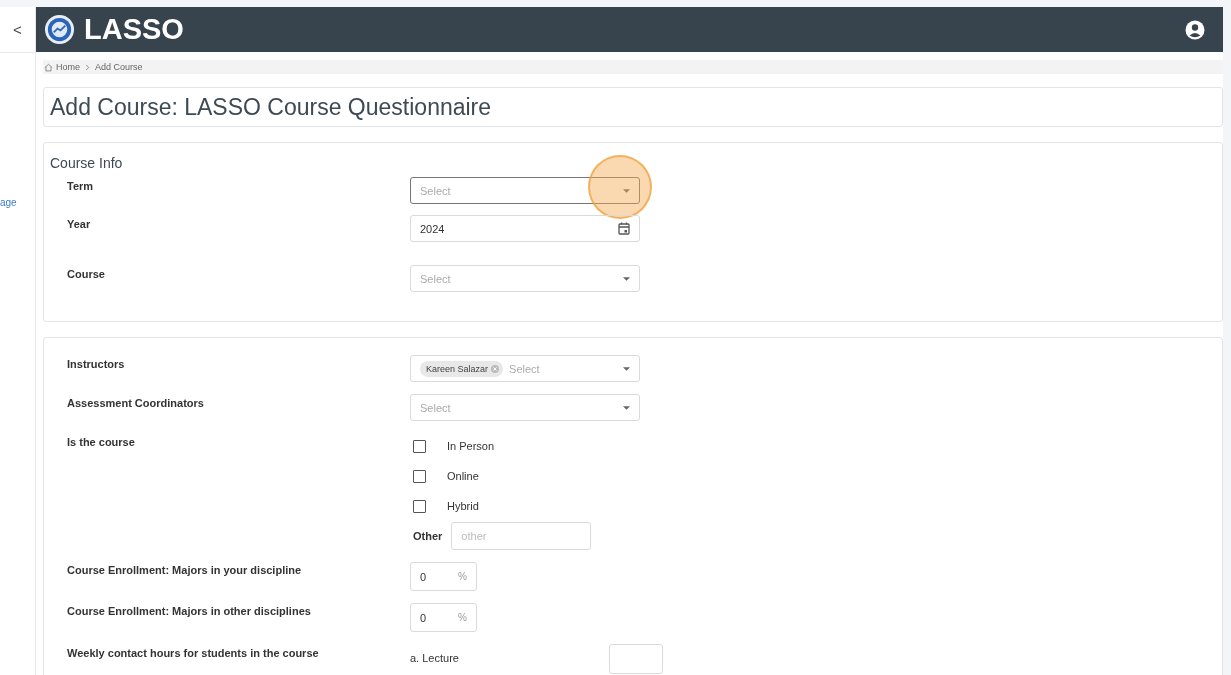 This screenshot has width=1231, height=675. Describe the element at coordinates (624, 228) in the screenshot. I see `calendar-icon` at that location.